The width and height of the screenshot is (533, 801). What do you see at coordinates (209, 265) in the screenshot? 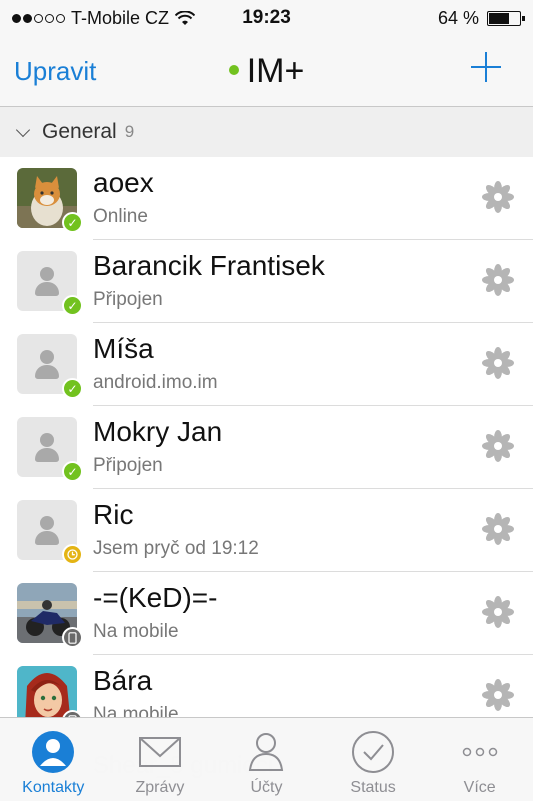
I see `contact-name: Barancik Frantisek` at bounding box center [209, 265].